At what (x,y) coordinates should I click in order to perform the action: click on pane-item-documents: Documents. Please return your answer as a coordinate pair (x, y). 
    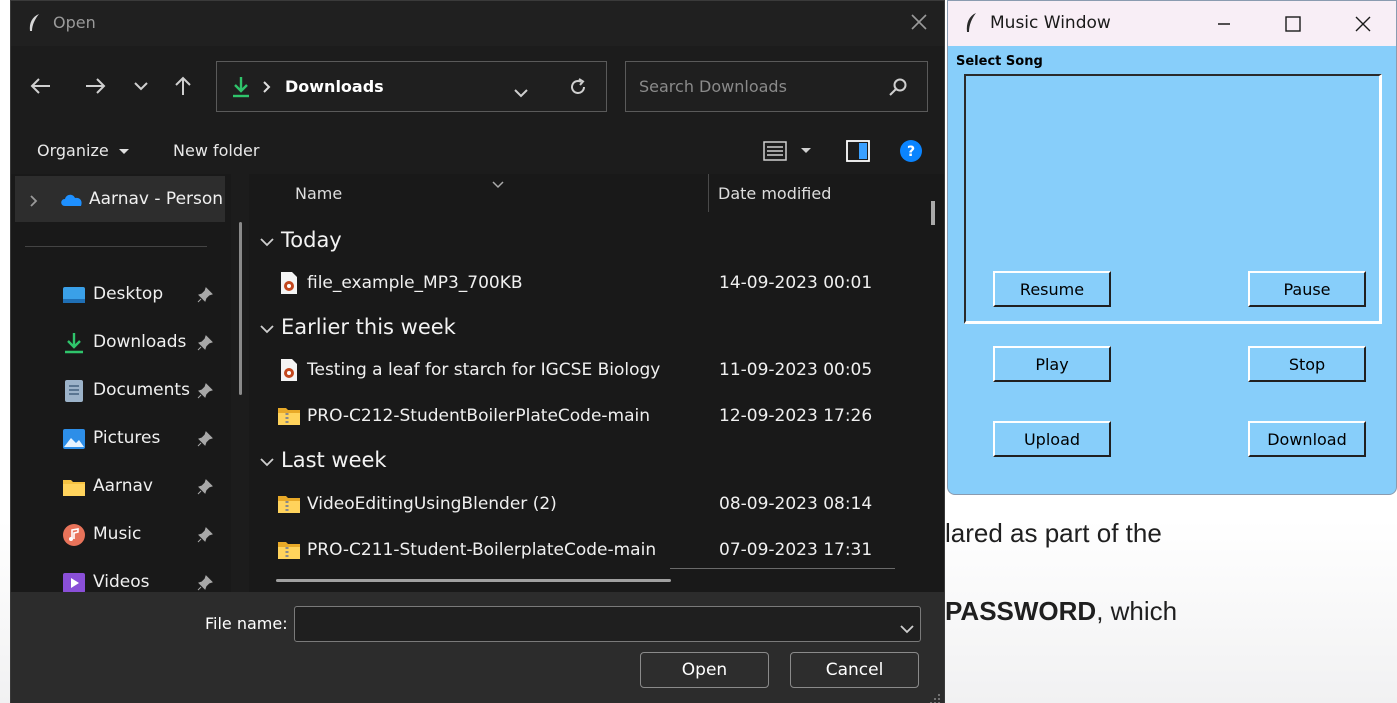
    Looking at the image, I should click on (118, 391).